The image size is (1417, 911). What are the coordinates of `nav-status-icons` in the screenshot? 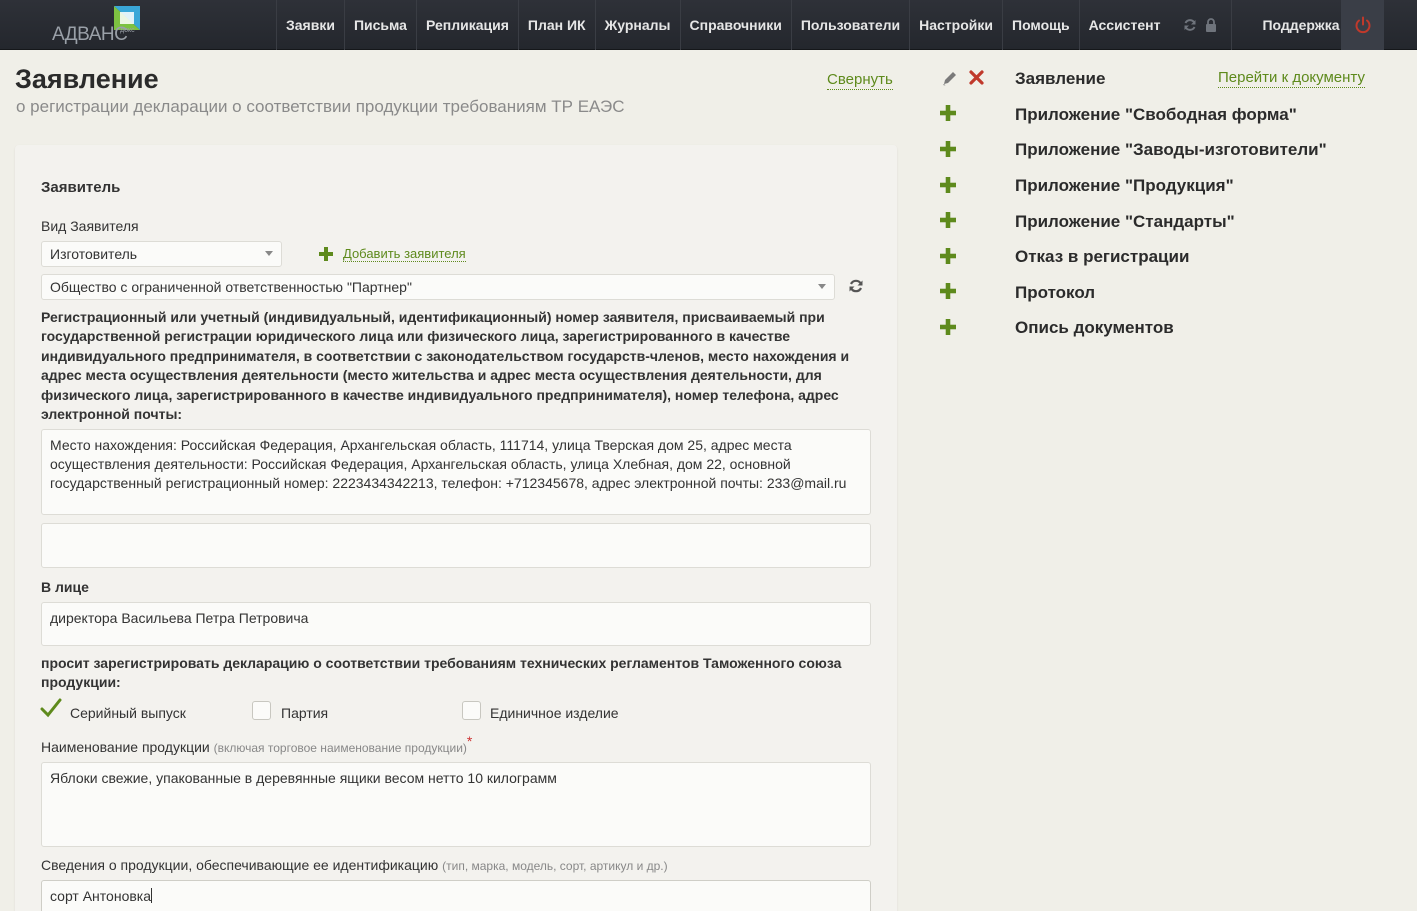 It's located at (1200, 25).